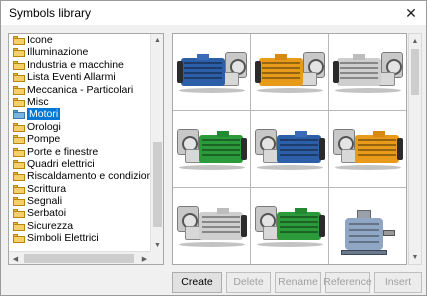 The height and width of the screenshot is (296, 427). I want to click on tree-horizontal-scrollbar: ◀ ▶, so click(80, 257).